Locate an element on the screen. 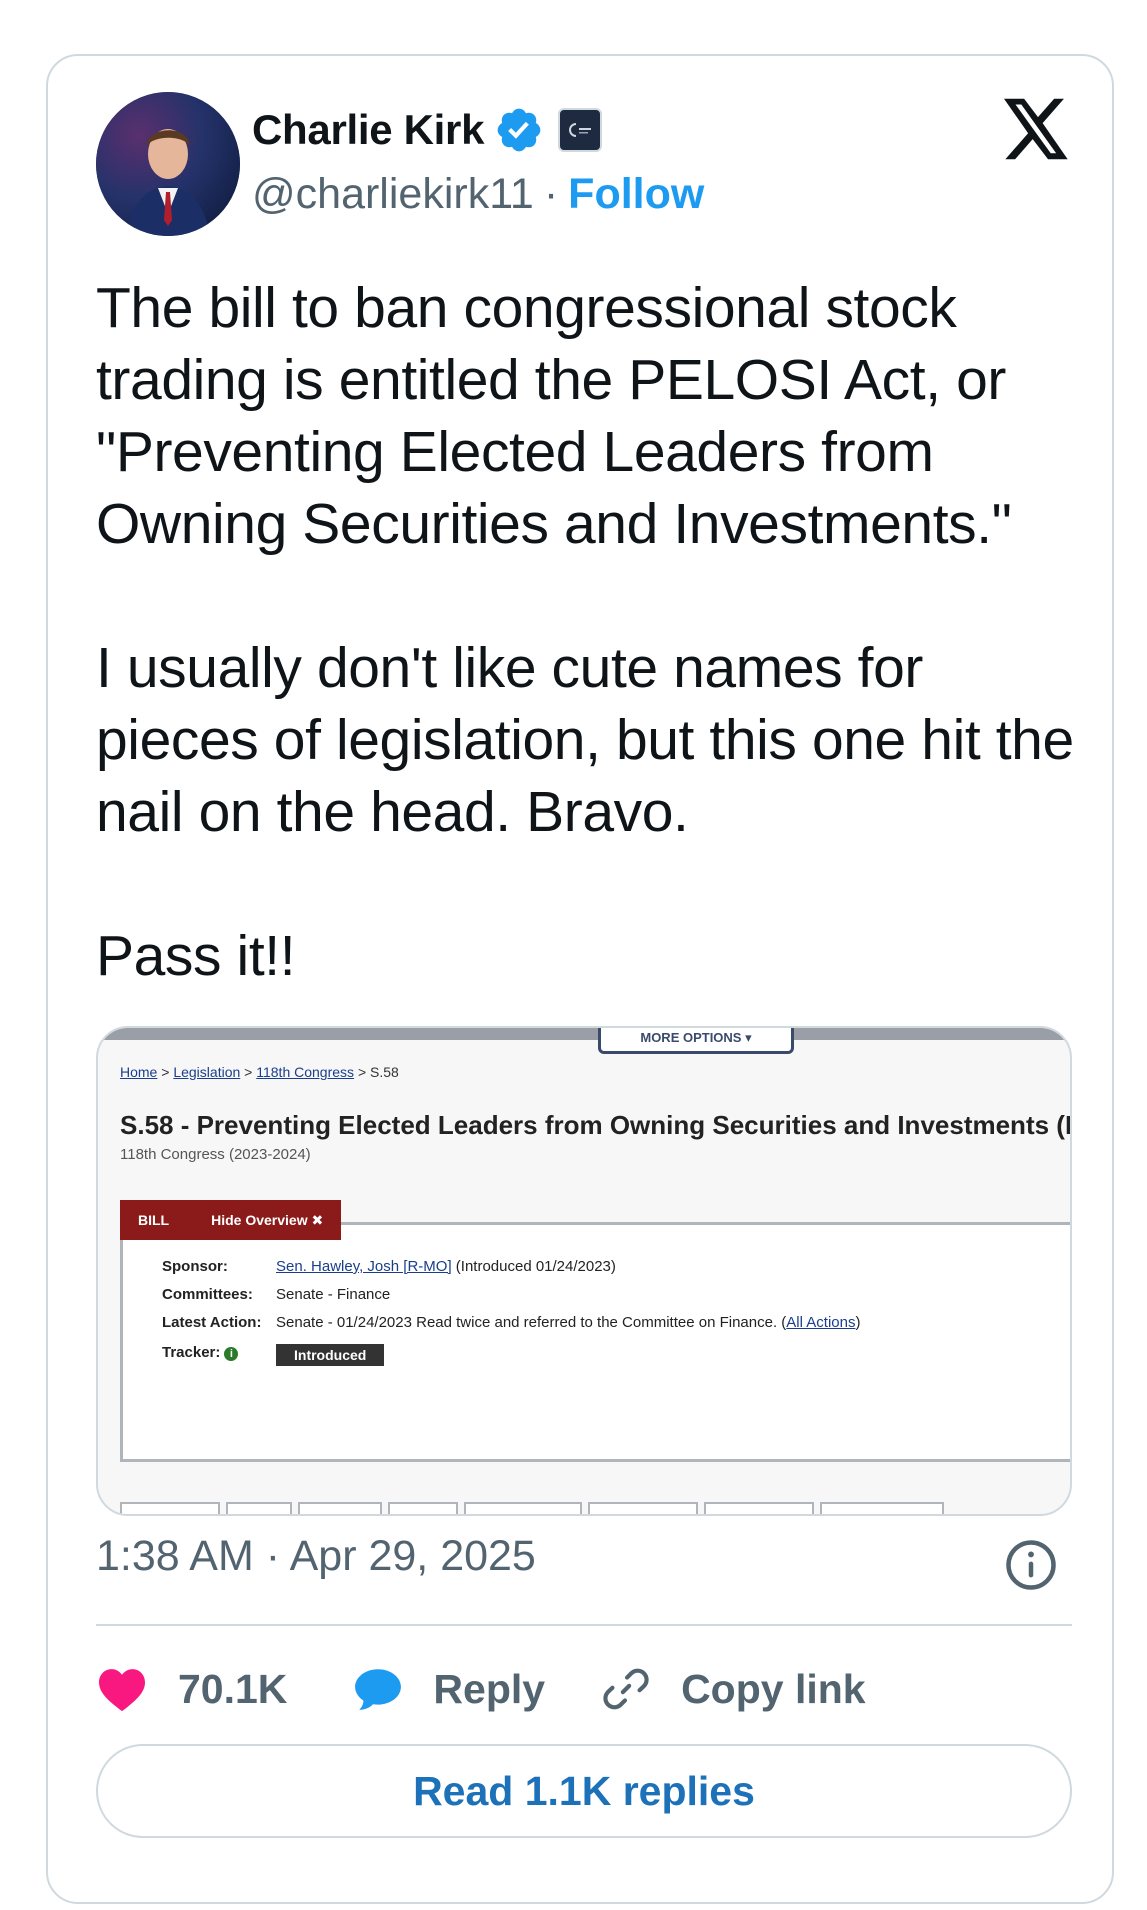 Image resolution: width=1147 pixels, height=1910 pixels. bottom-tabs is located at coordinates (595, 1508).